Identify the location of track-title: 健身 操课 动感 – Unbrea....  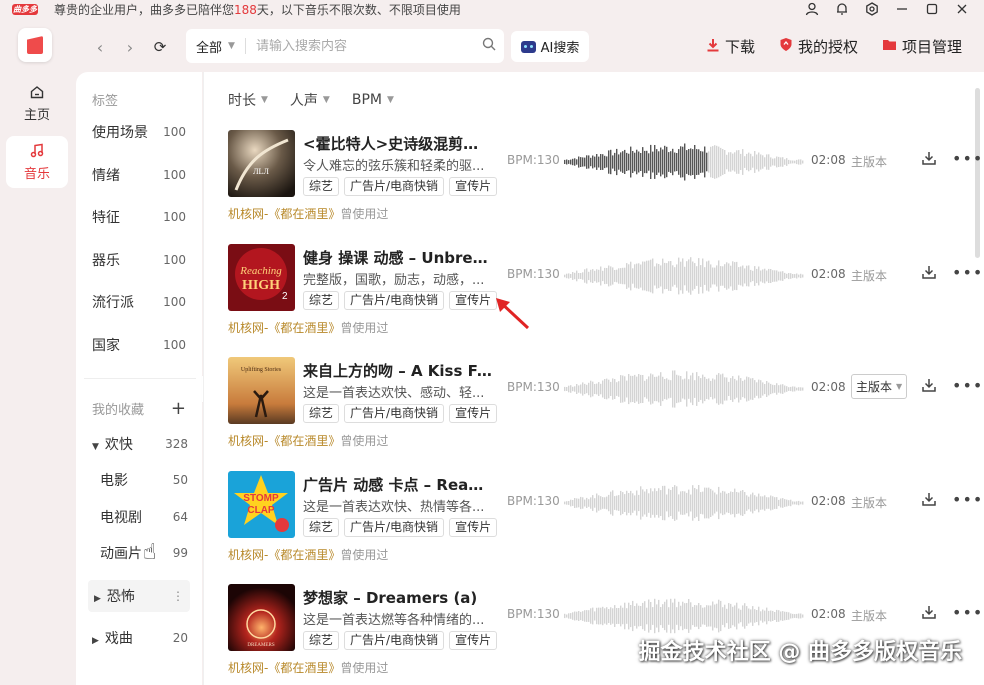
(398, 257).